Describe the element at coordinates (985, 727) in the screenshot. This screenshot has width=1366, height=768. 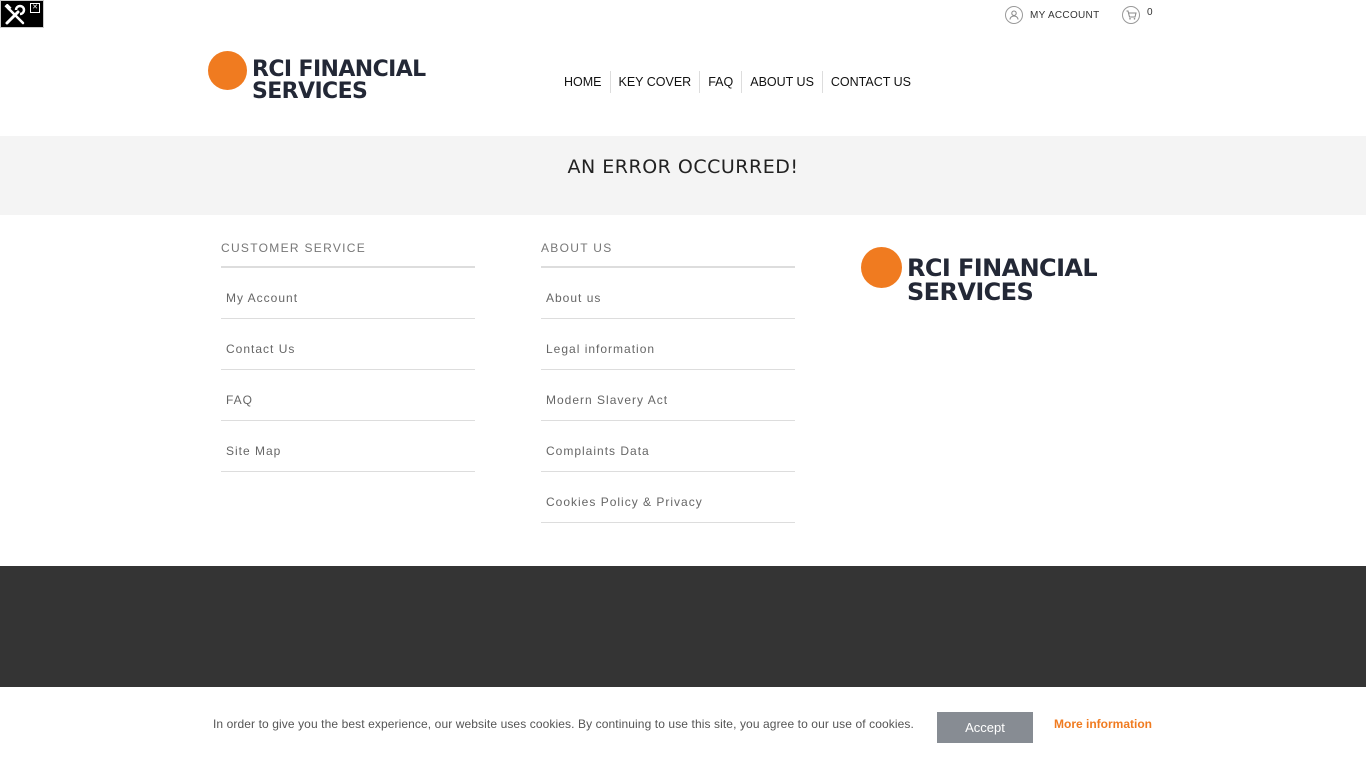
I see `accept-cookies-button: Accept` at that location.